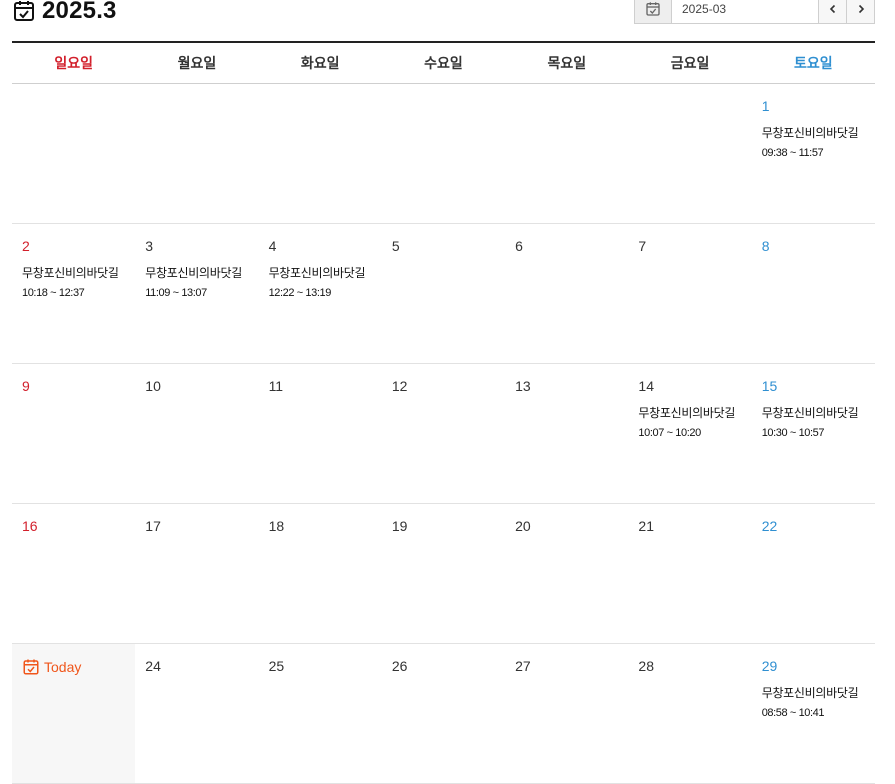 This screenshot has width=895, height=784. Describe the element at coordinates (74, 713) in the screenshot. I see `day-cell-today: Today` at that location.